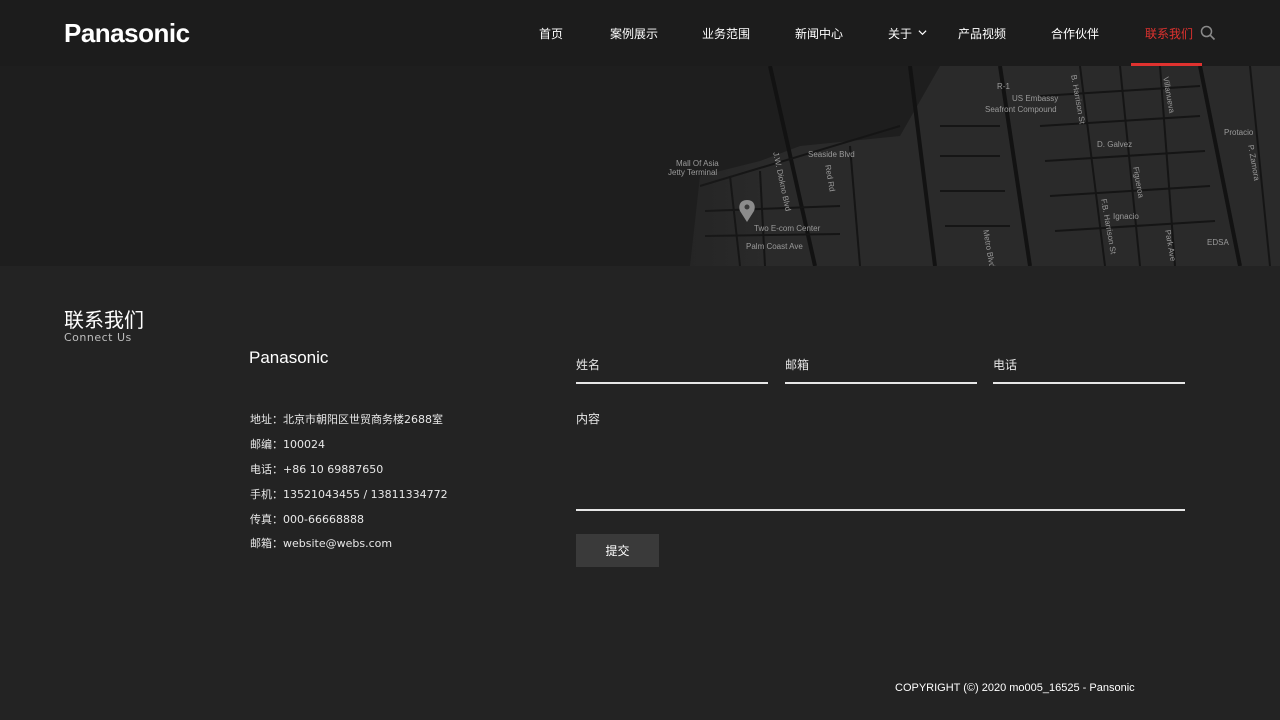 This screenshot has width=1280, height=720. What do you see at coordinates (697, 163) in the screenshot?
I see `map-label: Mall Of Asia` at bounding box center [697, 163].